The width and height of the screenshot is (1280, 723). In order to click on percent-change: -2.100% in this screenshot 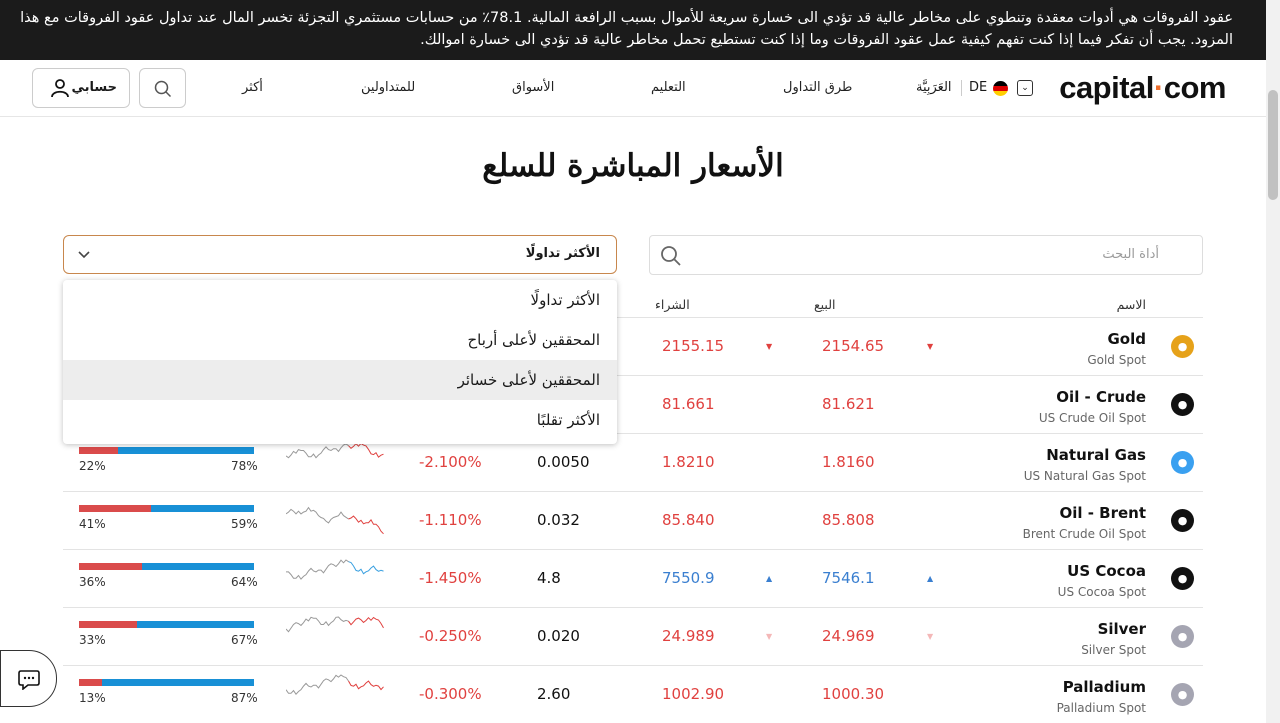, I will do `click(450, 462)`.